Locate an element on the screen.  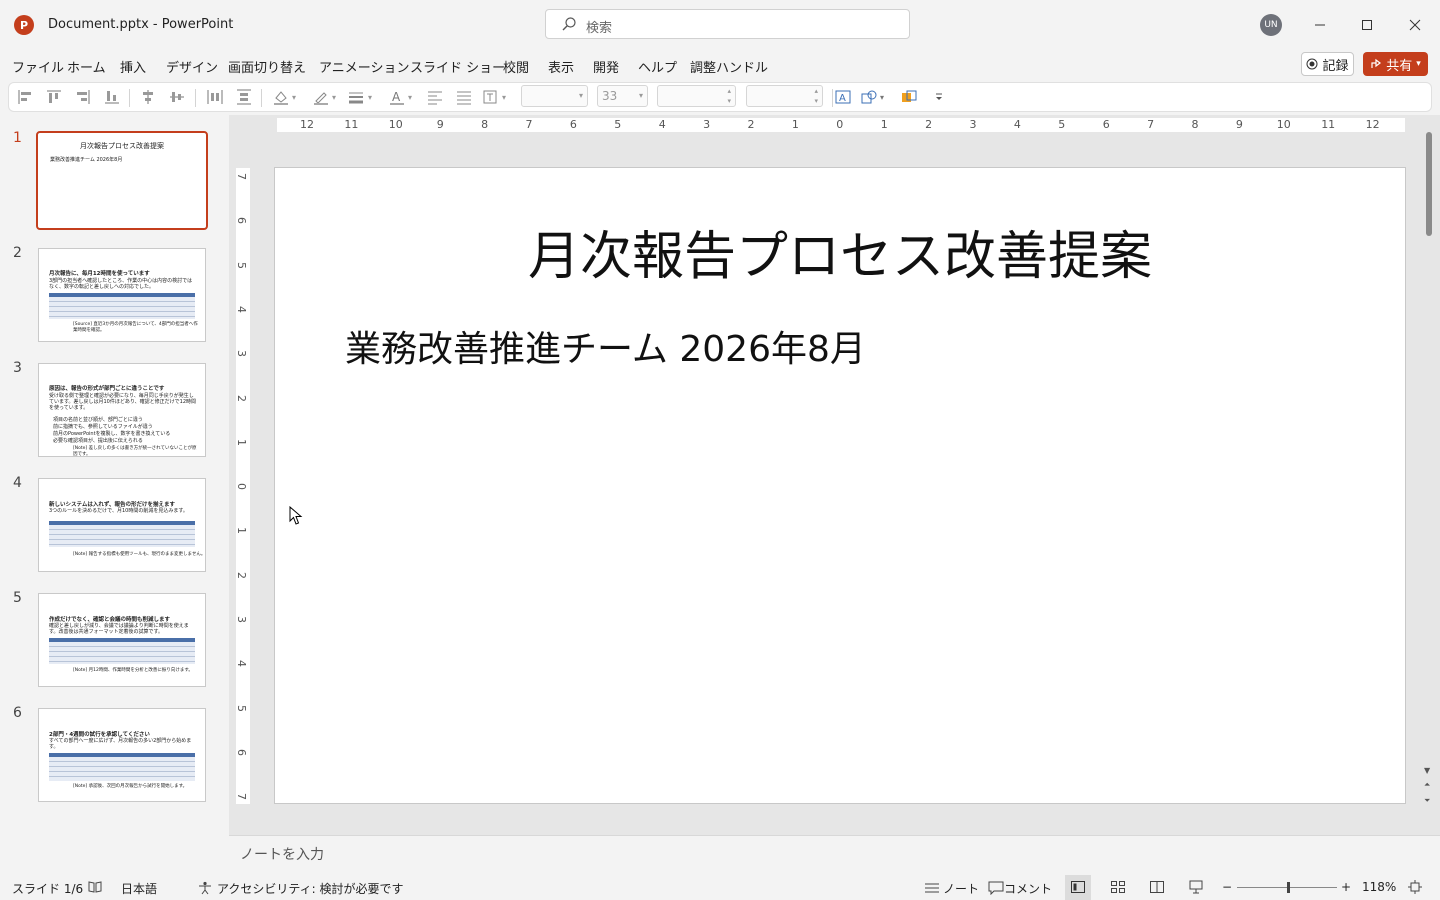
close-button is located at coordinates (1415, 25).